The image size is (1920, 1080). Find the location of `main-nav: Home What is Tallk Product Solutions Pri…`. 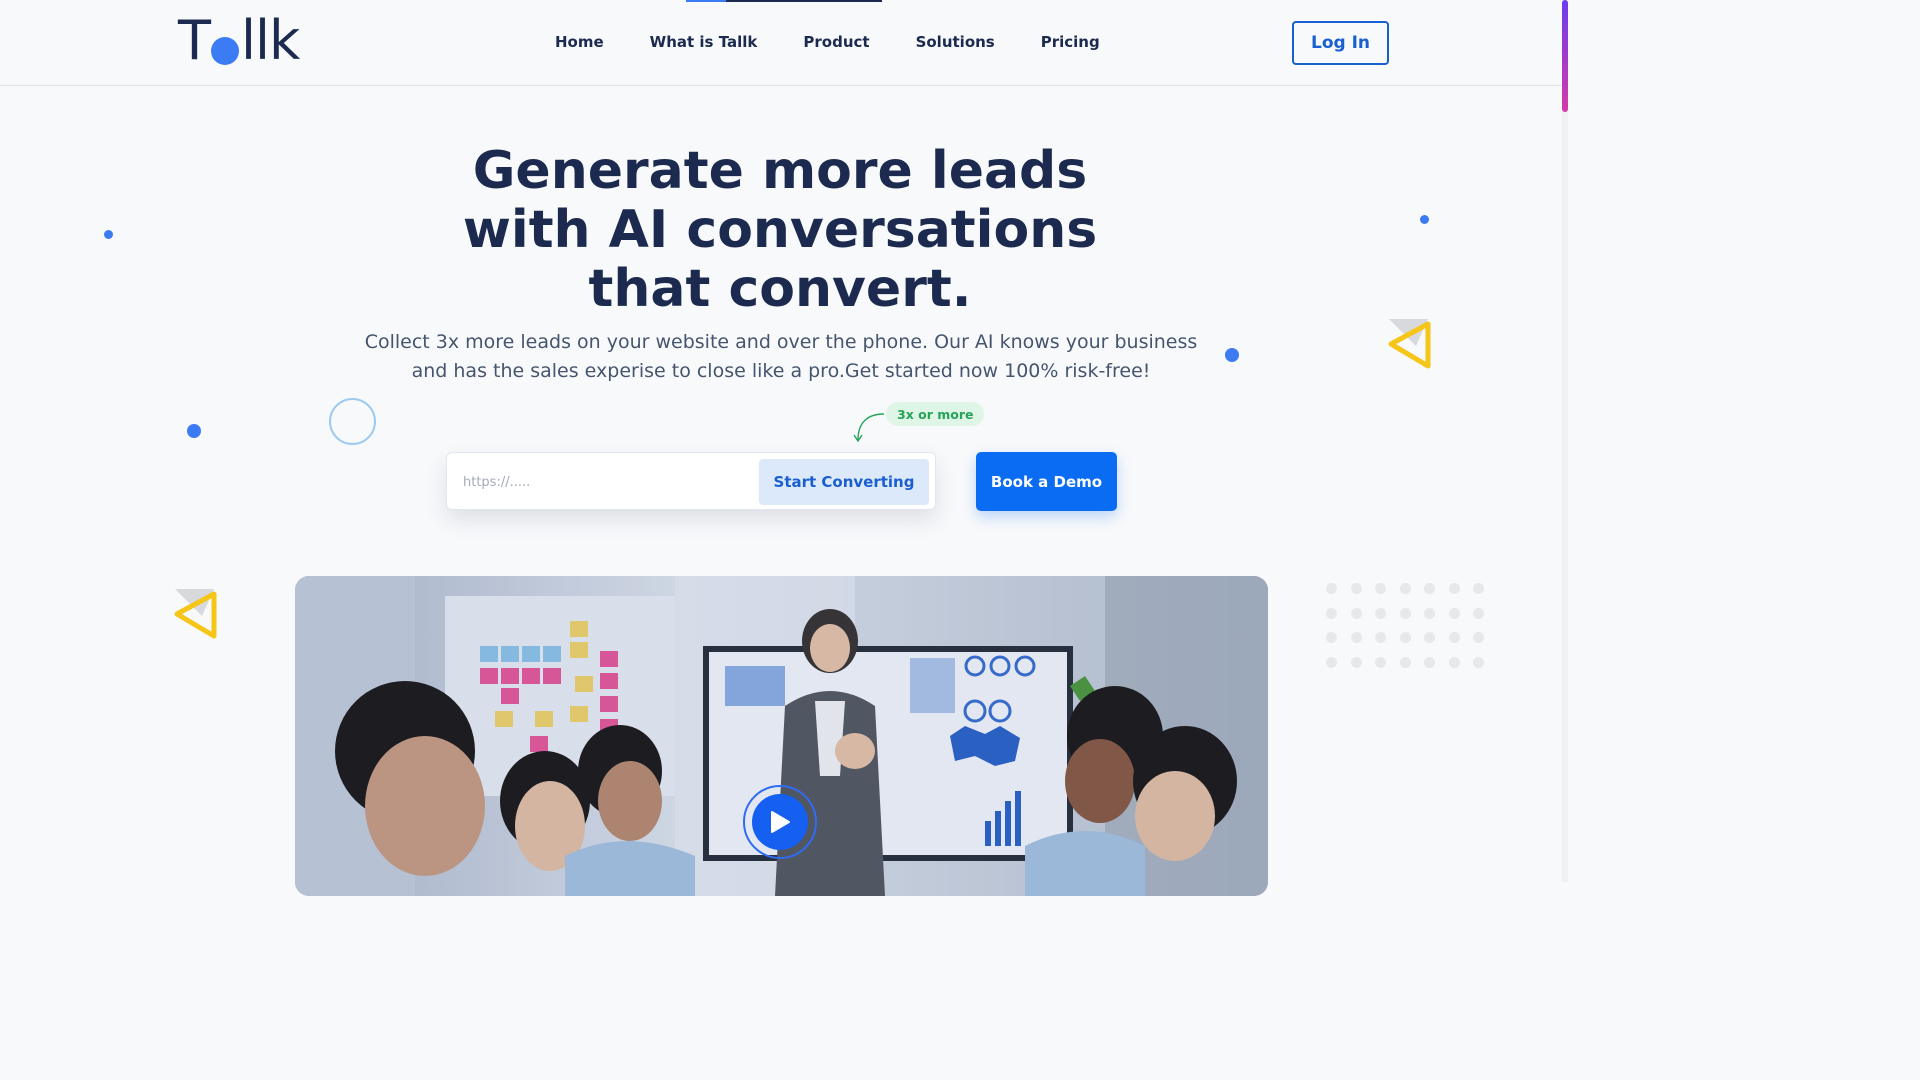

main-nav: Home What is Tallk Product Solutions Pri… is located at coordinates (827, 42).